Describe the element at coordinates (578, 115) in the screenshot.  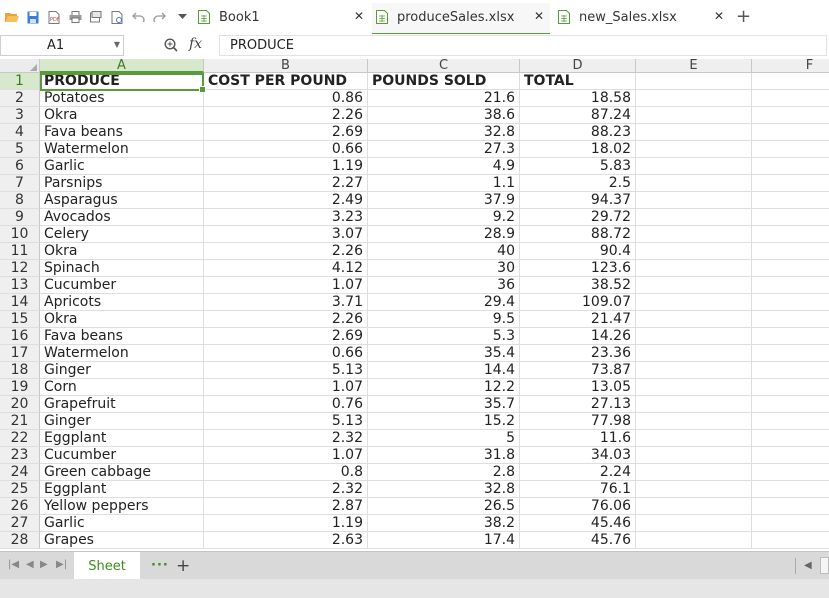
I see `table-cell: 87.24` at that location.